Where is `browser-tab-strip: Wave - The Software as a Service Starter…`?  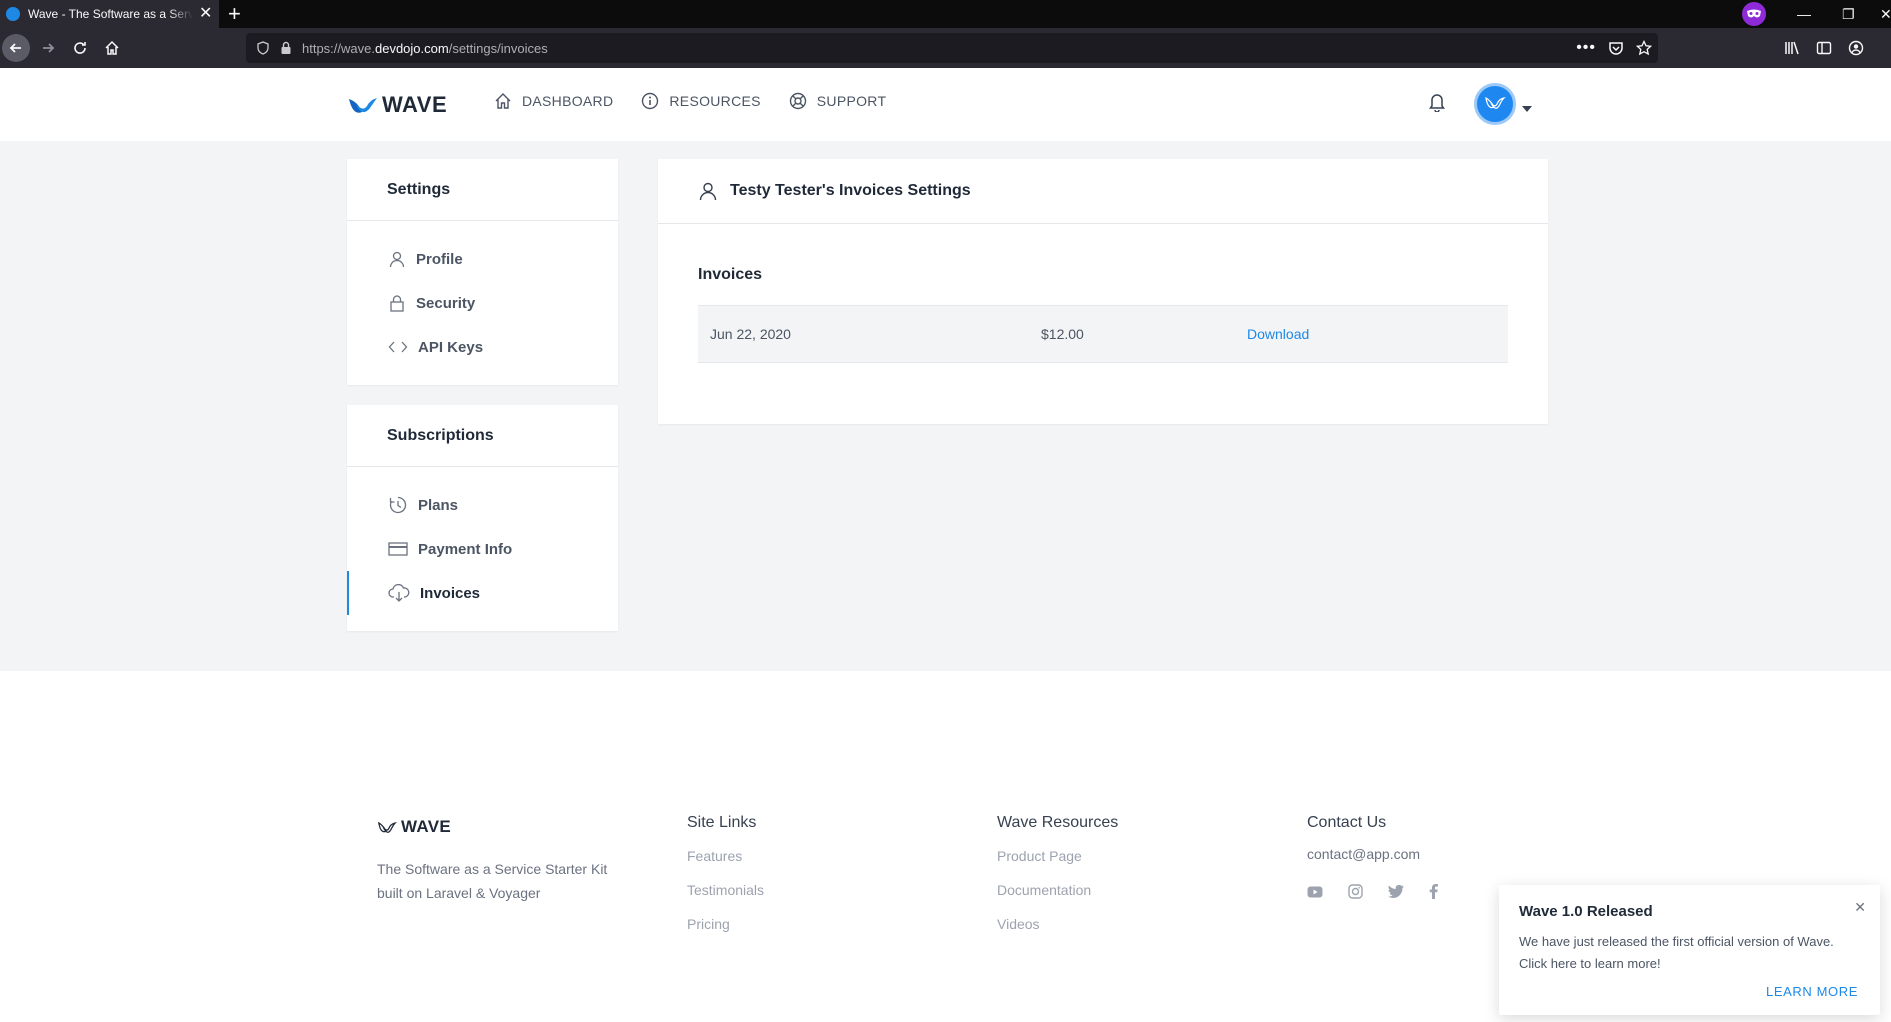
browser-tab-strip: Wave - The Software as a Service Starter… is located at coordinates (945, 14).